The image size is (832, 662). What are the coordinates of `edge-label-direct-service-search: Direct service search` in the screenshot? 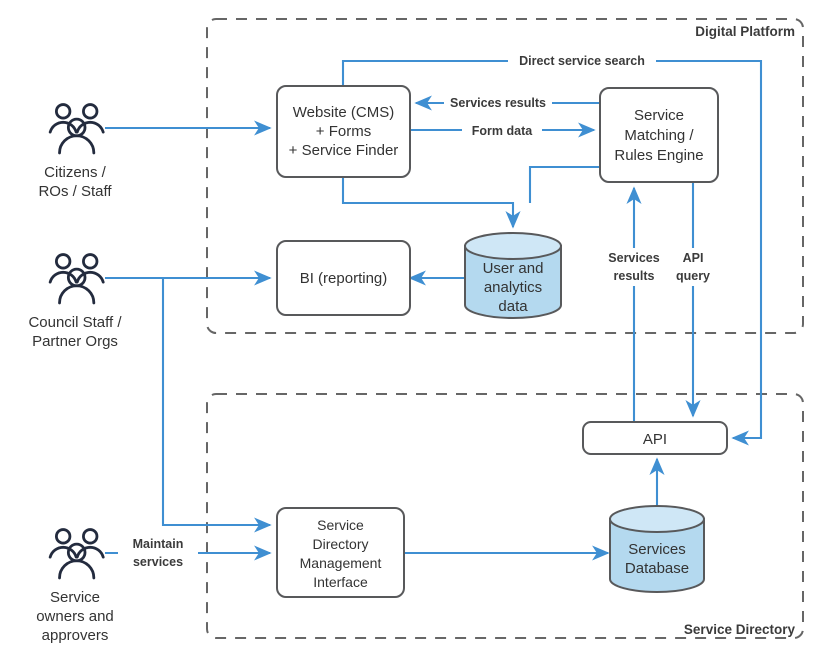 It's located at (582, 60).